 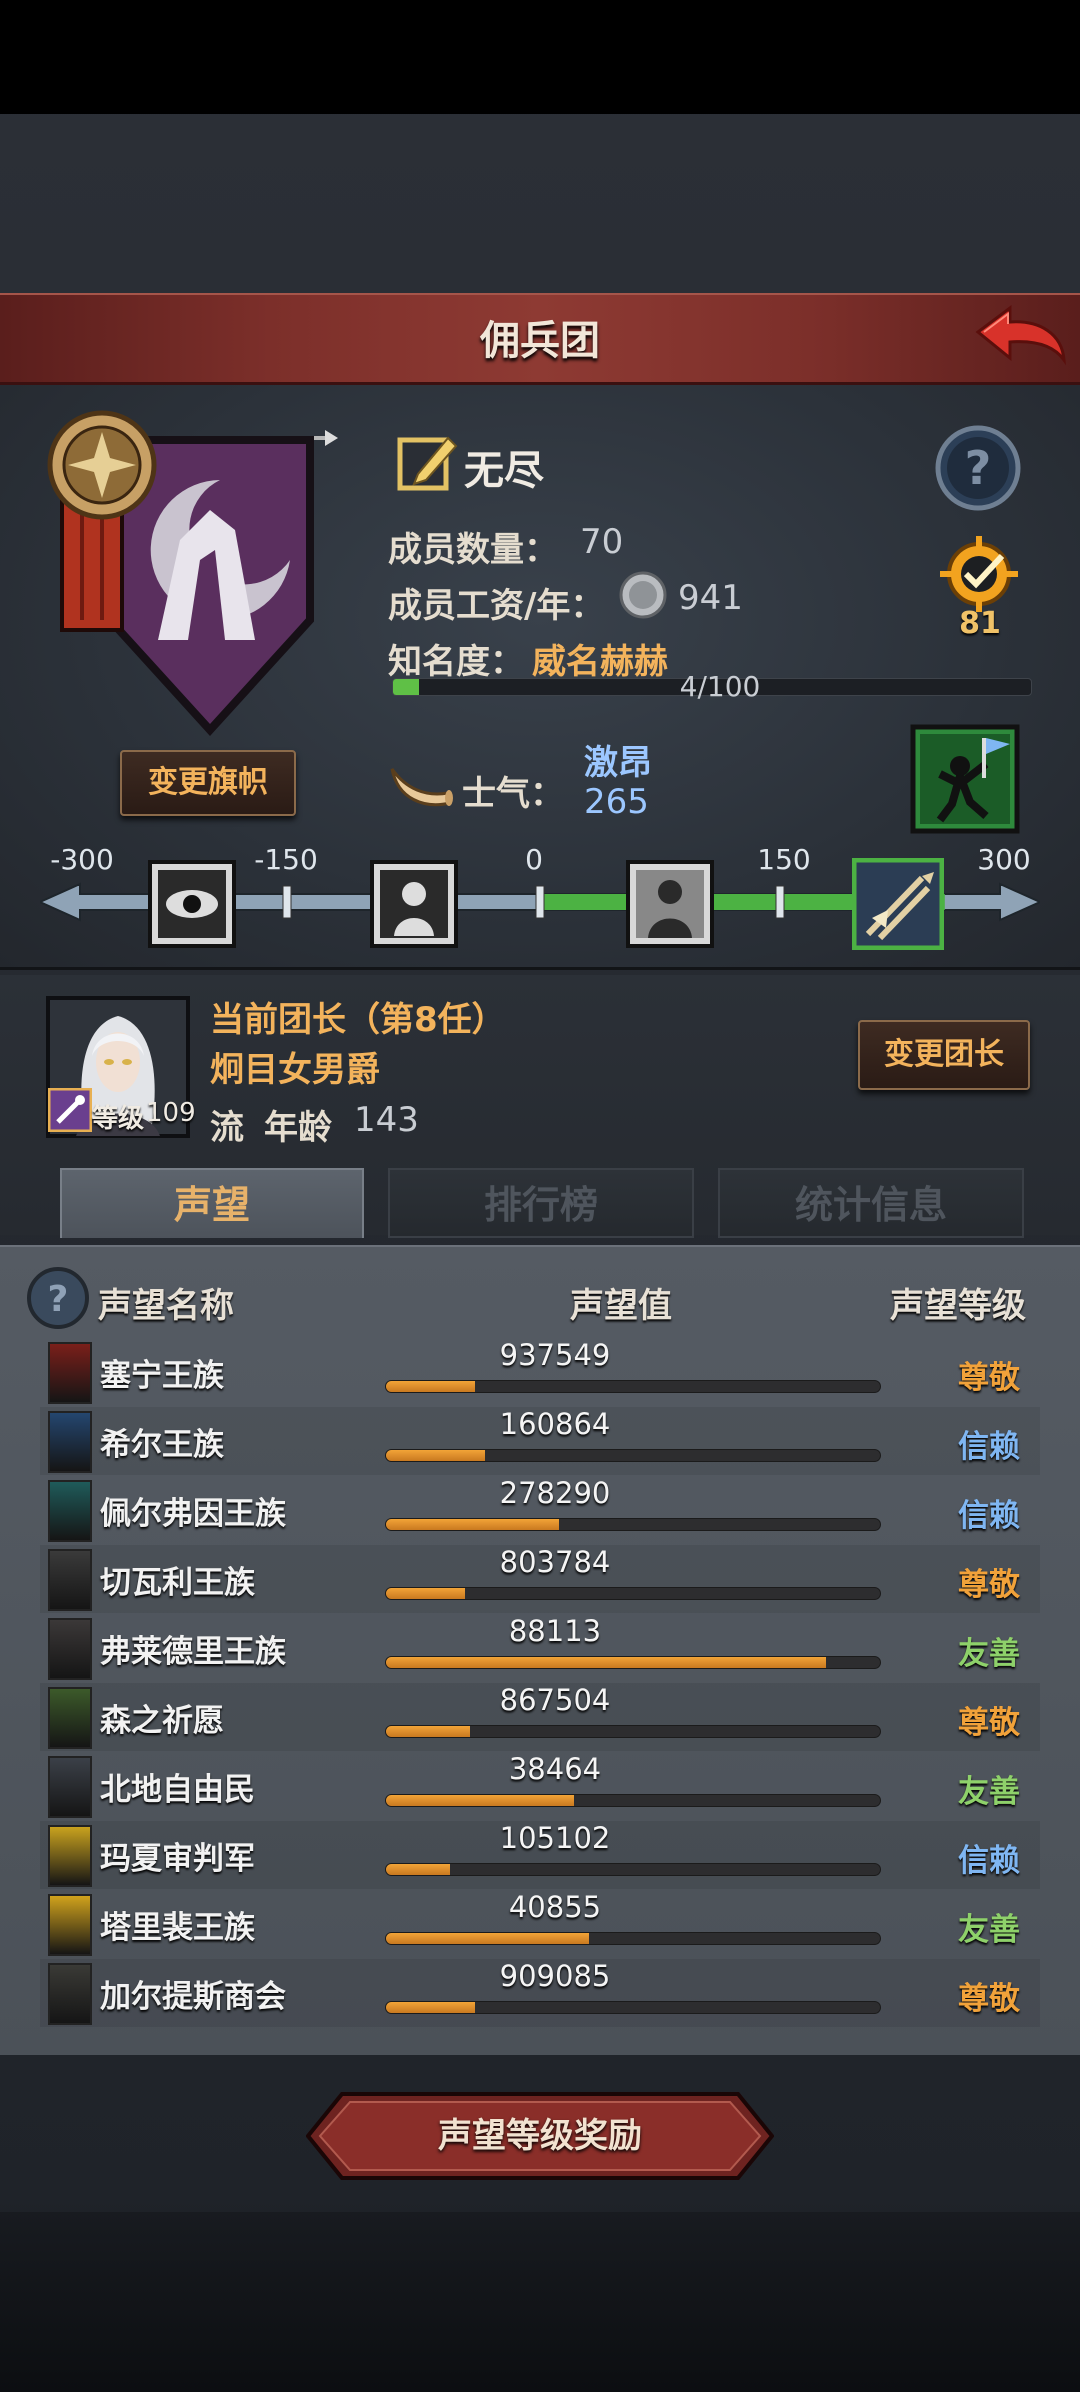 I want to click on reputation-value: 278290, so click(x=555, y=1493).